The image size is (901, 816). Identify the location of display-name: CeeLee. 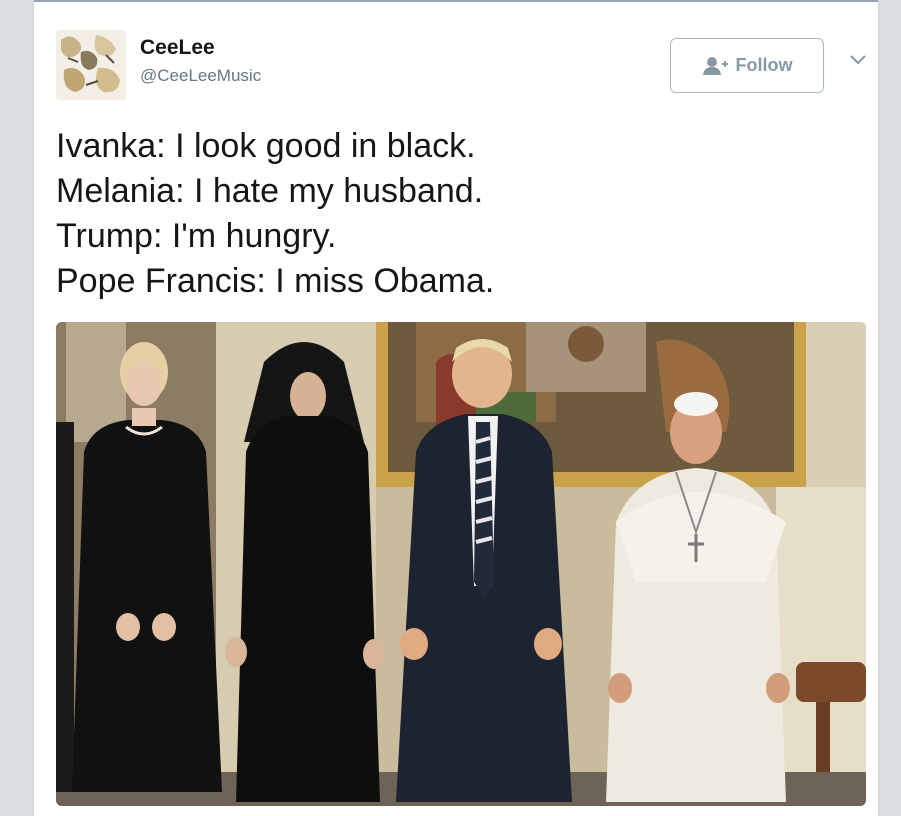
(177, 48).